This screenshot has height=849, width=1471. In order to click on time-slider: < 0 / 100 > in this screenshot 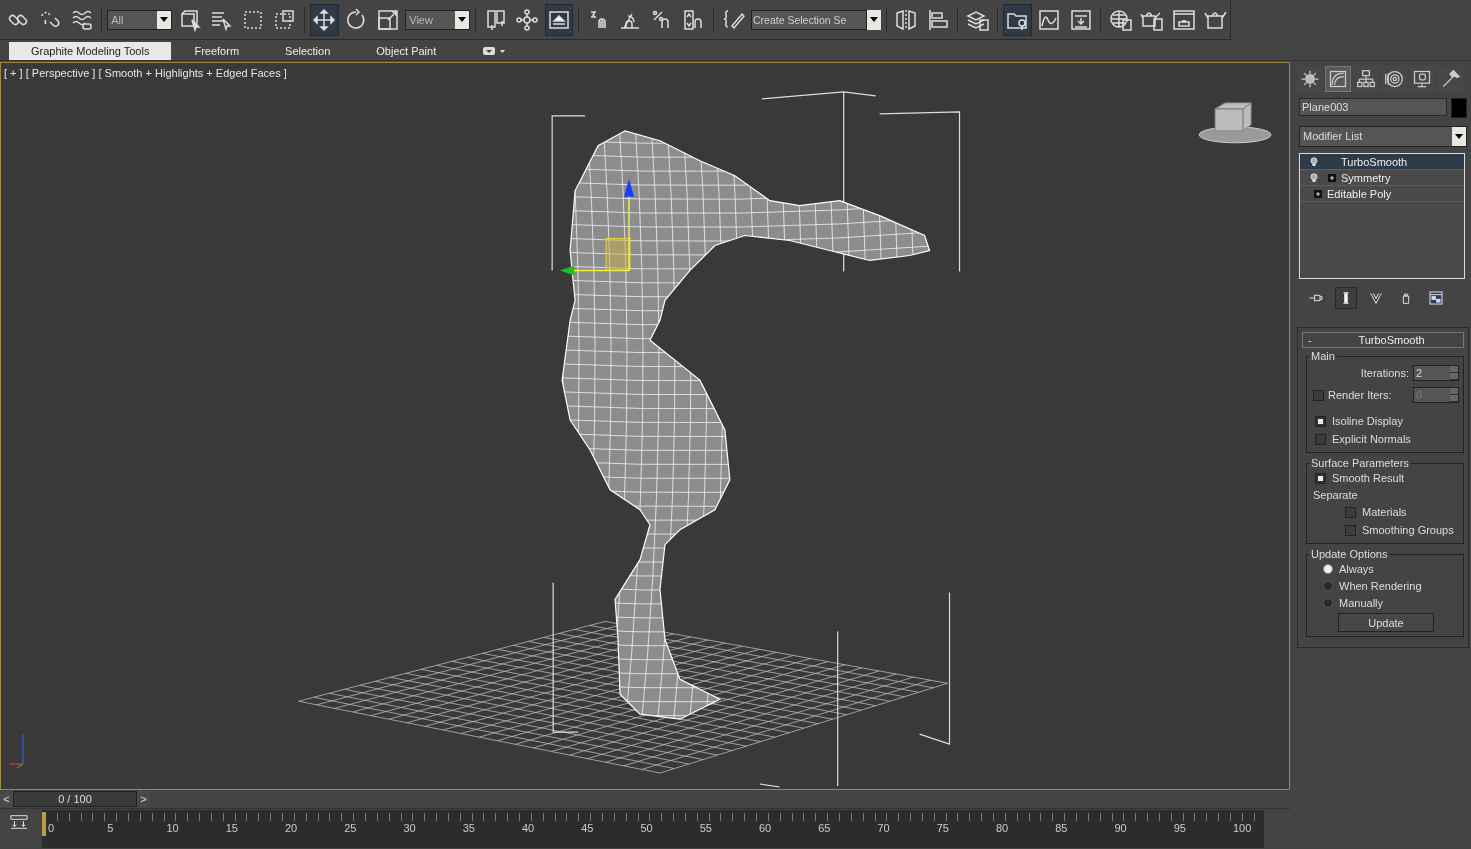, I will do `click(75, 799)`.